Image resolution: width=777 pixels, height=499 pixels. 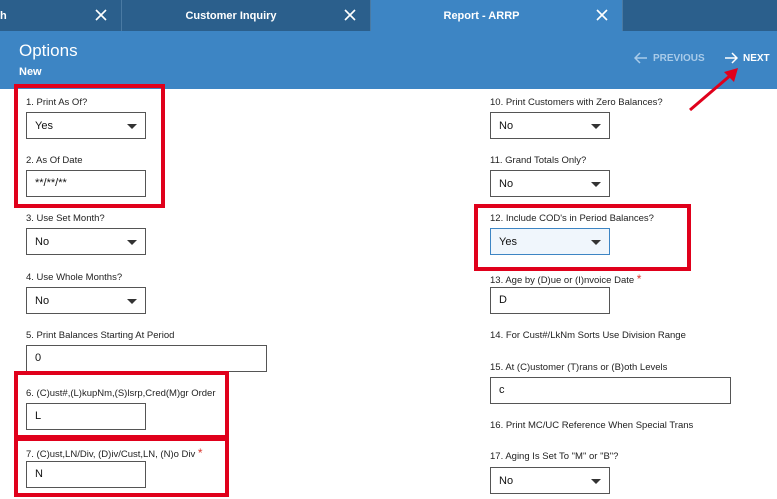 What do you see at coordinates (61, 15) in the screenshot?
I see `tab-unknown: h` at bounding box center [61, 15].